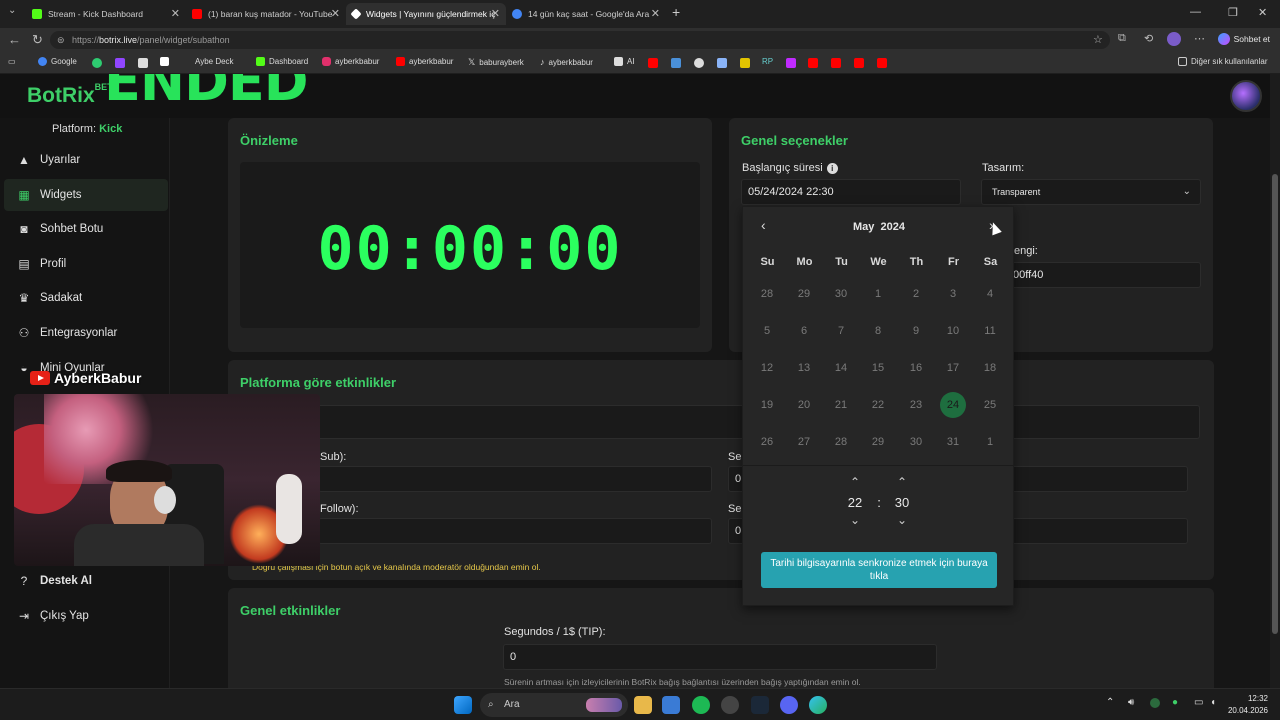 This screenshot has width=1280, height=720. Describe the element at coordinates (624, 61) in the screenshot. I see `bookmark-ai: AI` at that location.